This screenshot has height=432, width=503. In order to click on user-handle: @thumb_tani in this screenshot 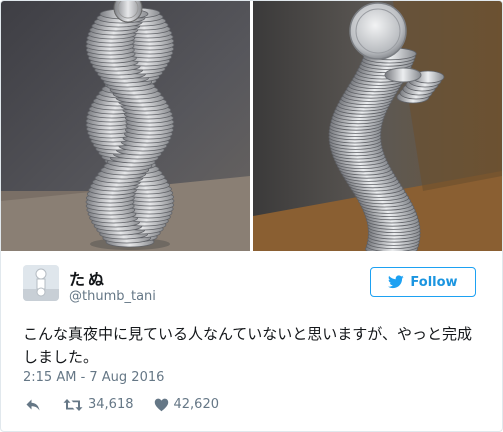, I will do `click(112, 296)`.